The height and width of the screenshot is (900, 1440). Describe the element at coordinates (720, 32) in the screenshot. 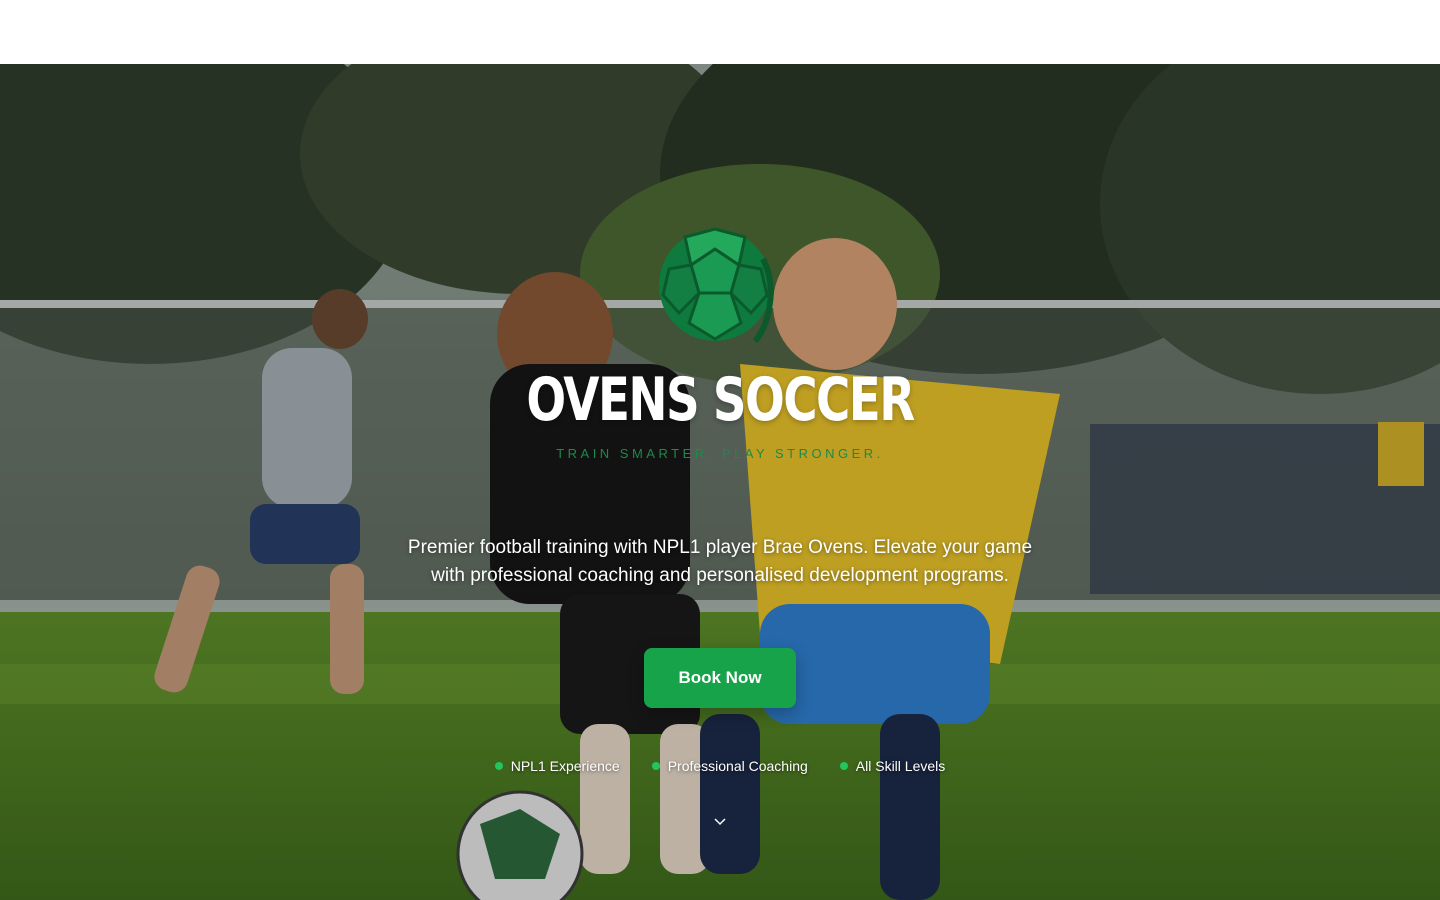

I see `top-nav-bar` at that location.